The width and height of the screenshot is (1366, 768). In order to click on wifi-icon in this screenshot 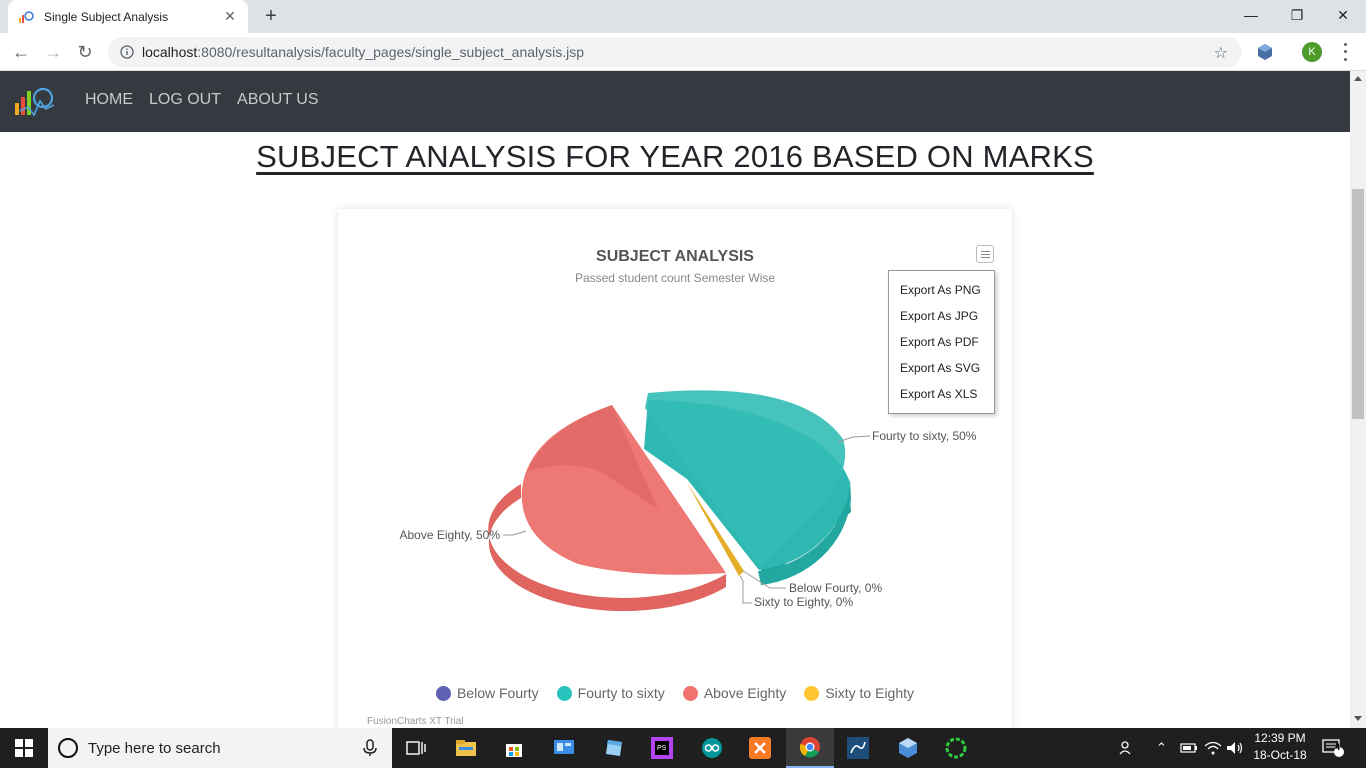, I will do `click(1213, 748)`.